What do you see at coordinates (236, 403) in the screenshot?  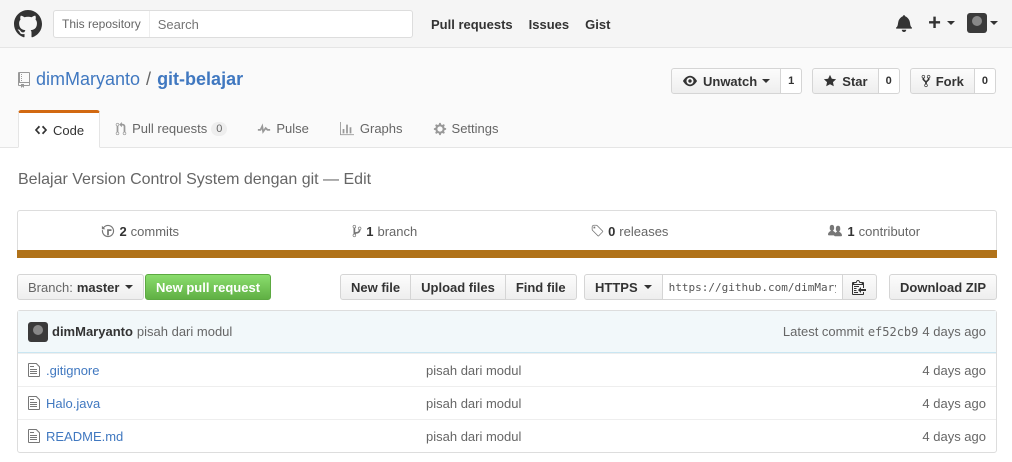 I see `file-name-link: Halo.java` at bounding box center [236, 403].